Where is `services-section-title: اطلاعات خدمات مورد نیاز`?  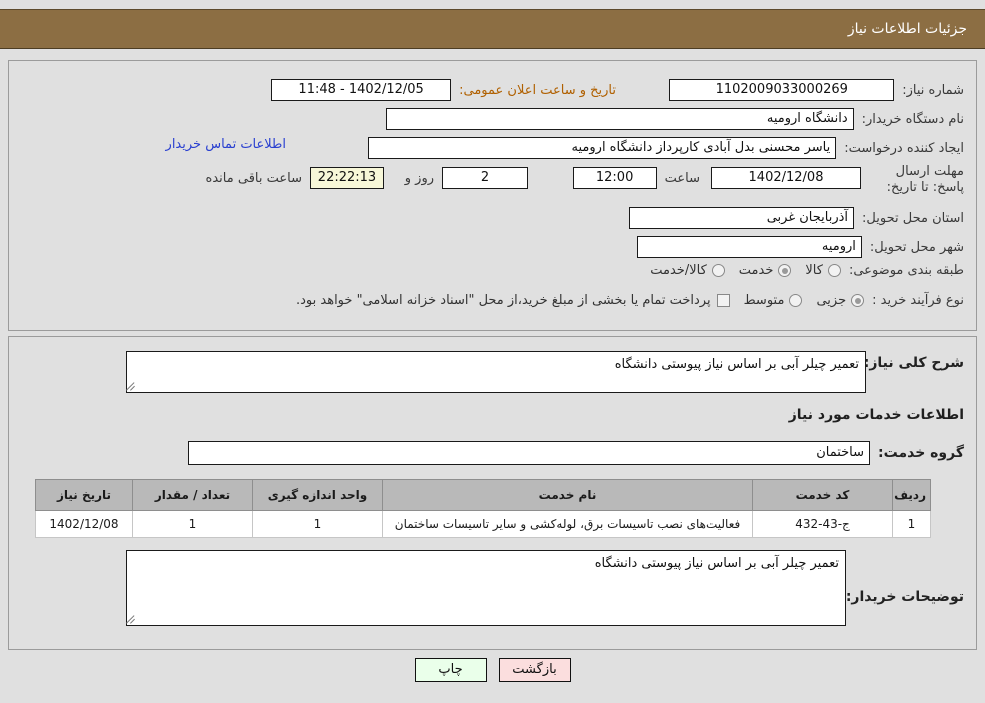 services-section-title: اطلاعات خدمات مورد نیاز is located at coordinates (876, 415).